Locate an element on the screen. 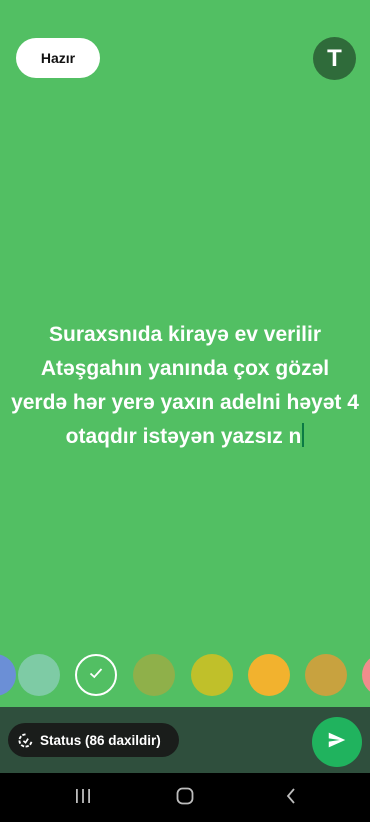 The width and height of the screenshot is (370, 822). font-style-button: T is located at coordinates (334, 58).